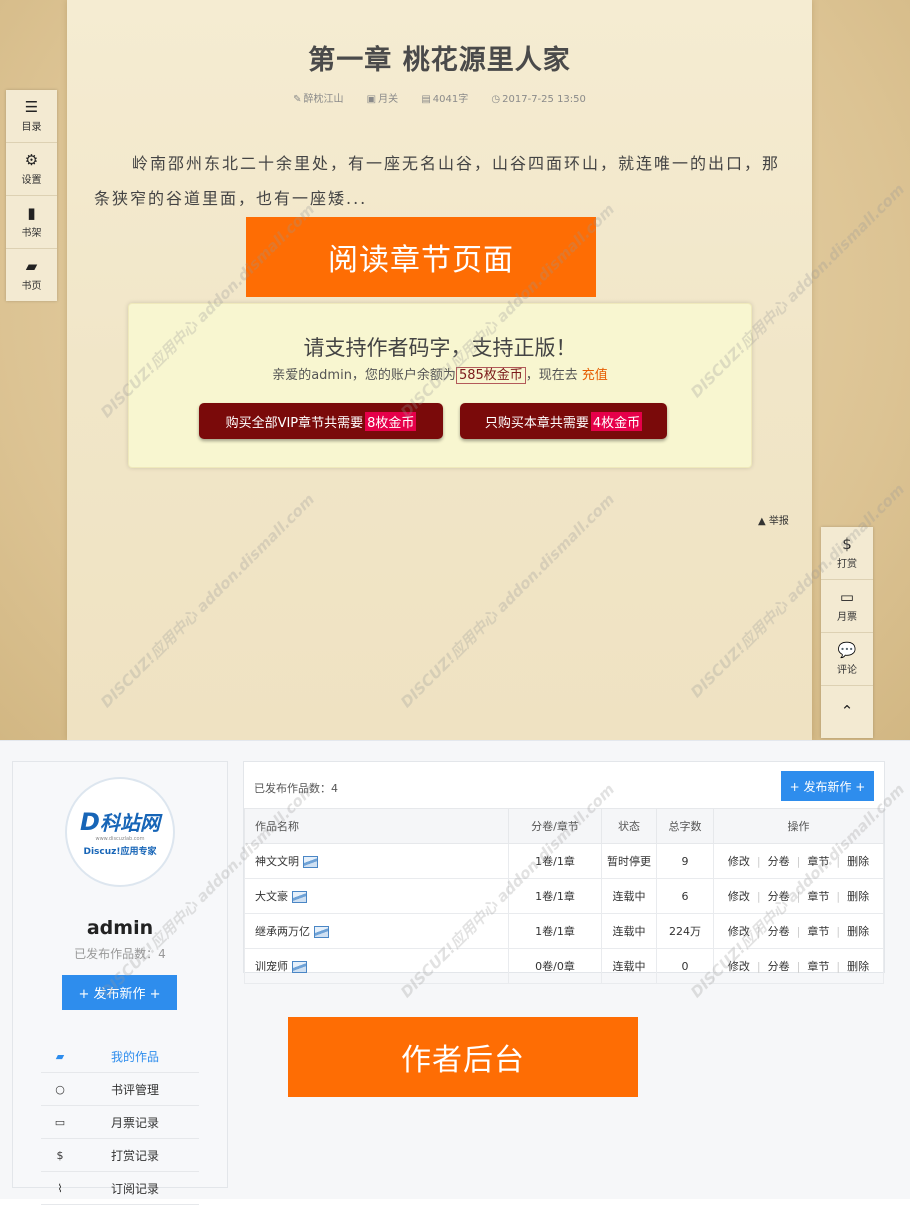 This screenshot has height=1205, width=910. Describe the element at coordinates (463, 1057) in the screenshot. I see `author-backend-banner: 作者后台` at that location.